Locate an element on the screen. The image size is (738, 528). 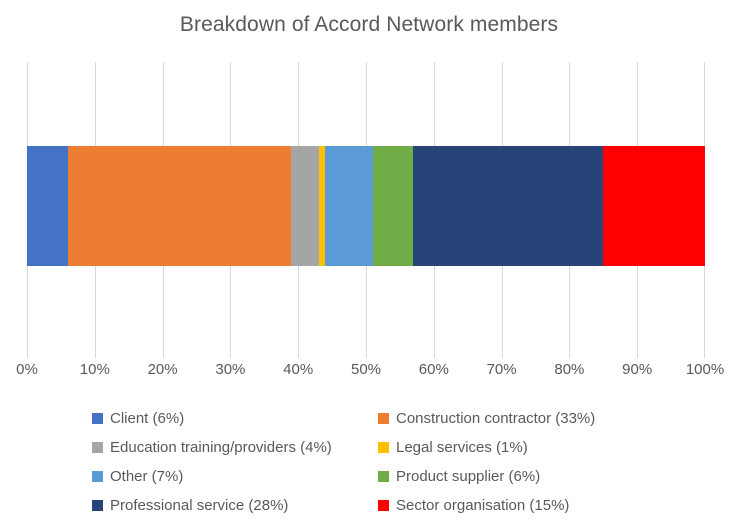
legend-item: Education training/providers (4%) is located at coordinates (235, 447).